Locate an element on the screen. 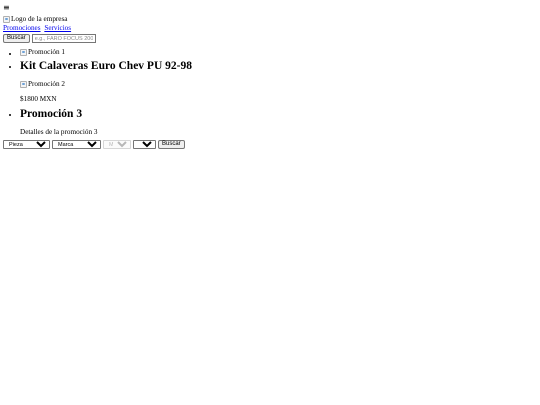  nav-link-servicios: Servicios is located at coordinates (57, 28).